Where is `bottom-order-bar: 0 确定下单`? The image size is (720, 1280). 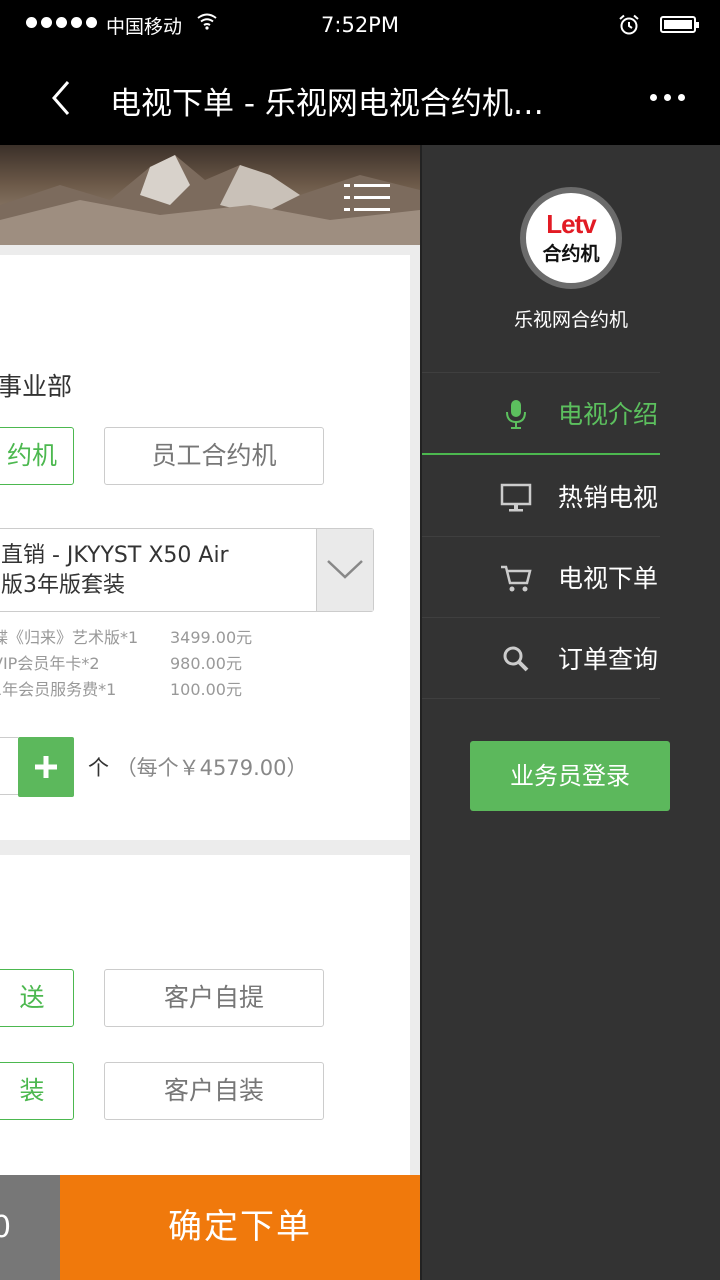 bottom-order-bar: 0 确定下单 is located at coordinates (210, 1227).